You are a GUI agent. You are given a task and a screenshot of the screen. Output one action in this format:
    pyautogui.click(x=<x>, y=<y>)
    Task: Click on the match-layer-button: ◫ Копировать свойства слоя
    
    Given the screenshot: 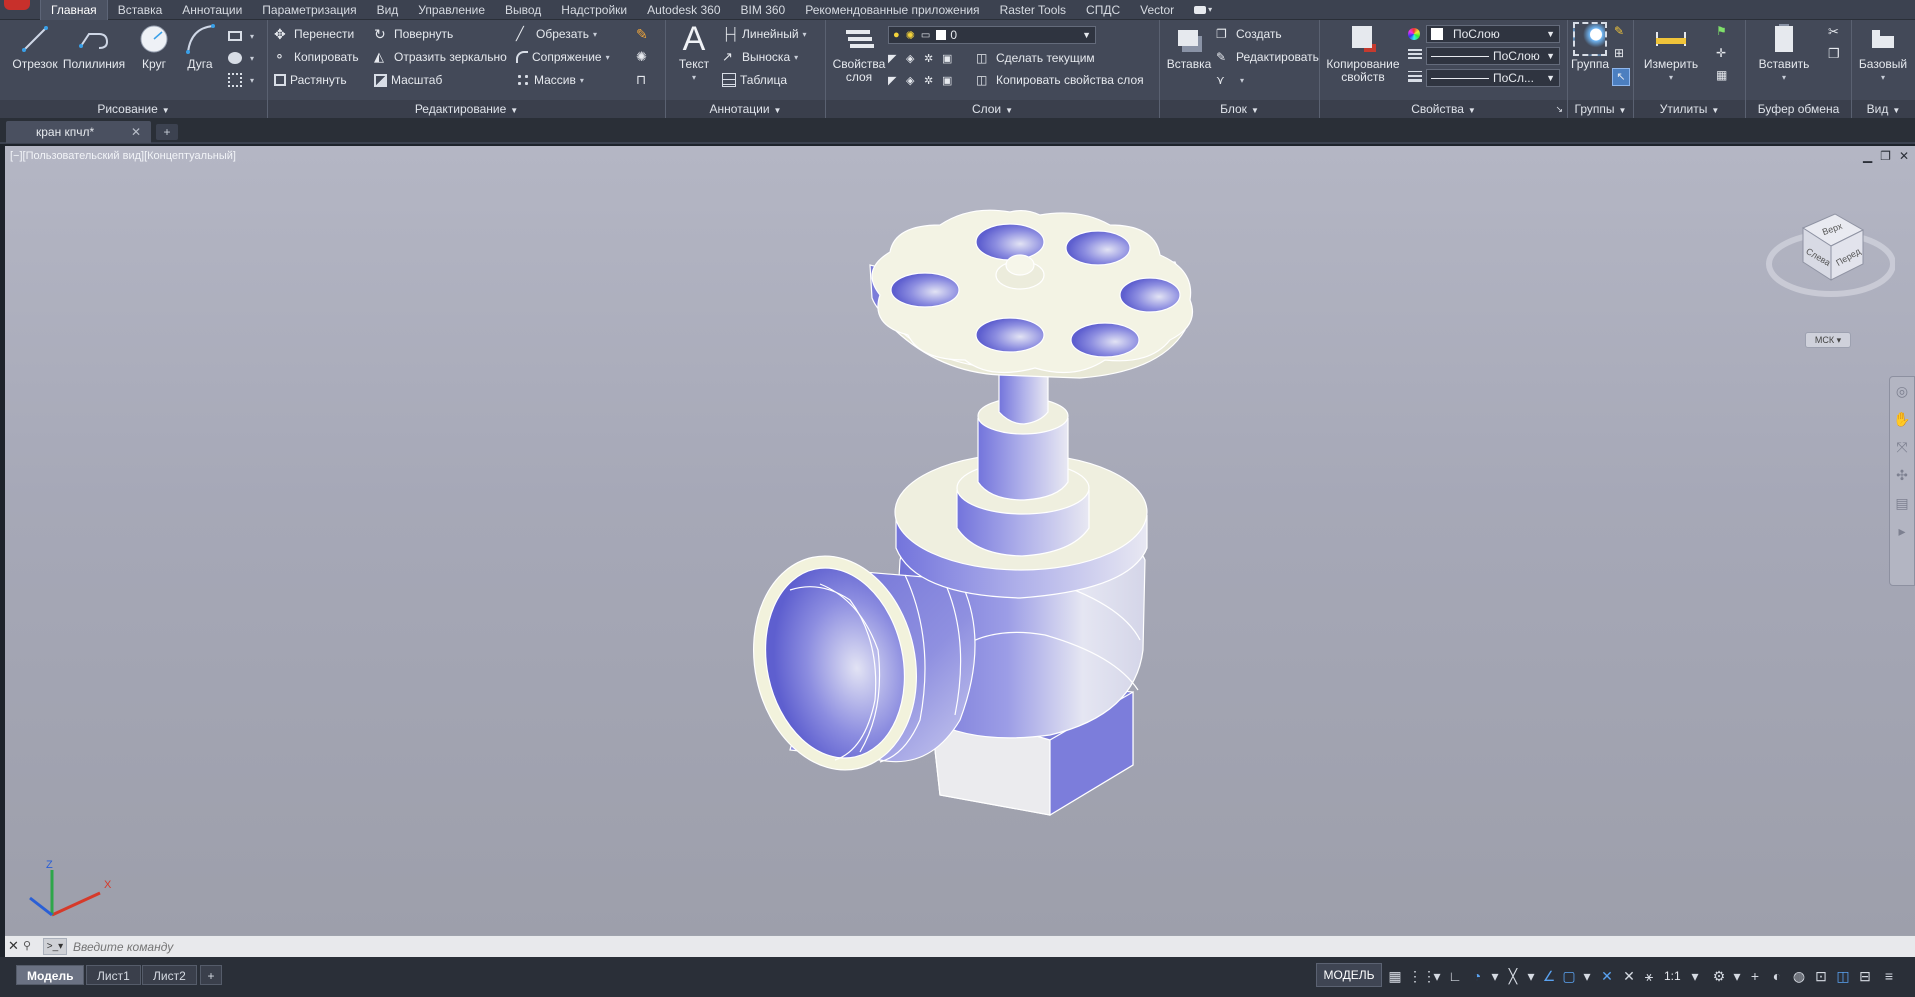 What is the action you would take?
    pyautogui.click(x=1060, y=80)
    